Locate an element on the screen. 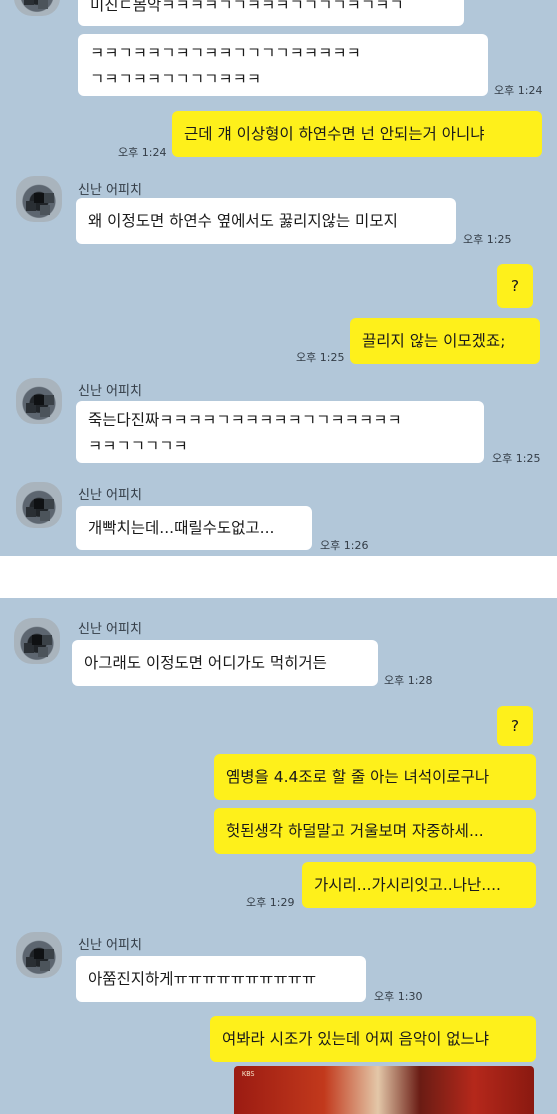 Image resolution: width=557 pixels, height=1114 pixels. message-time: 오후 1:26 is located at coordinates (344, 545).